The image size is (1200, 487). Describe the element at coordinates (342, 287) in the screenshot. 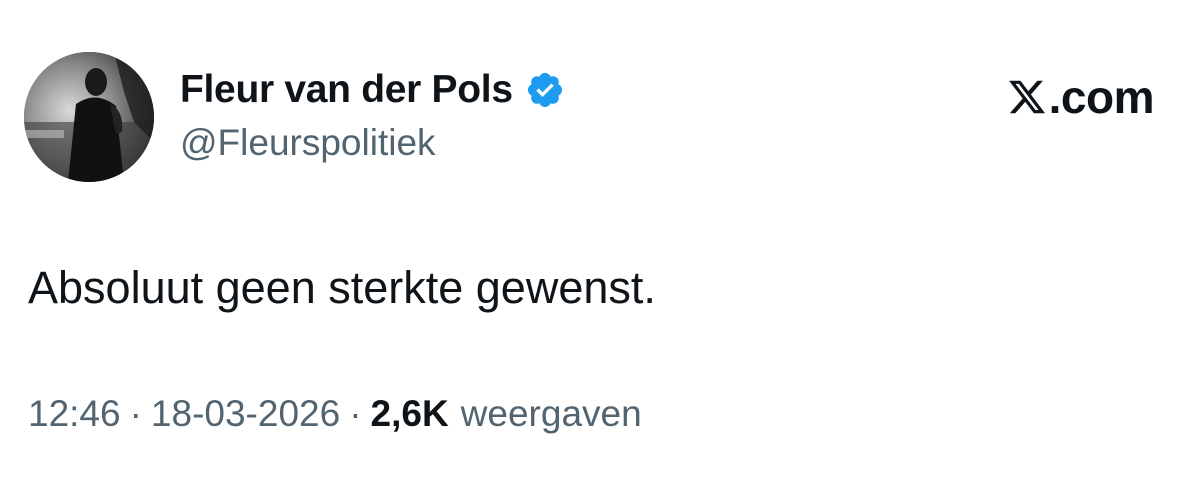

I see `tweet-text: Absoluut geen sterkte gewenst.` at that location.